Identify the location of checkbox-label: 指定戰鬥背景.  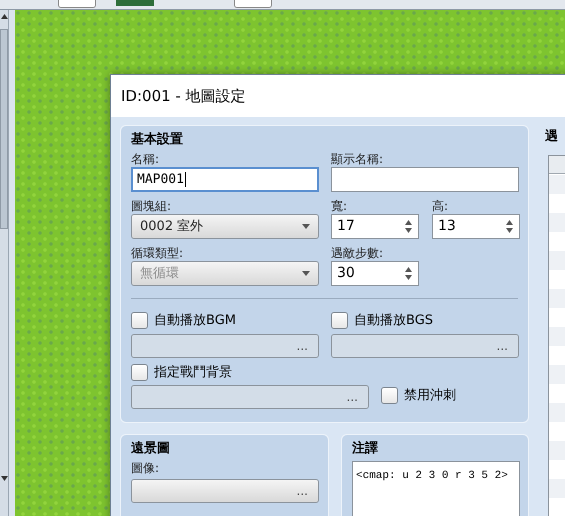
(193, 373).